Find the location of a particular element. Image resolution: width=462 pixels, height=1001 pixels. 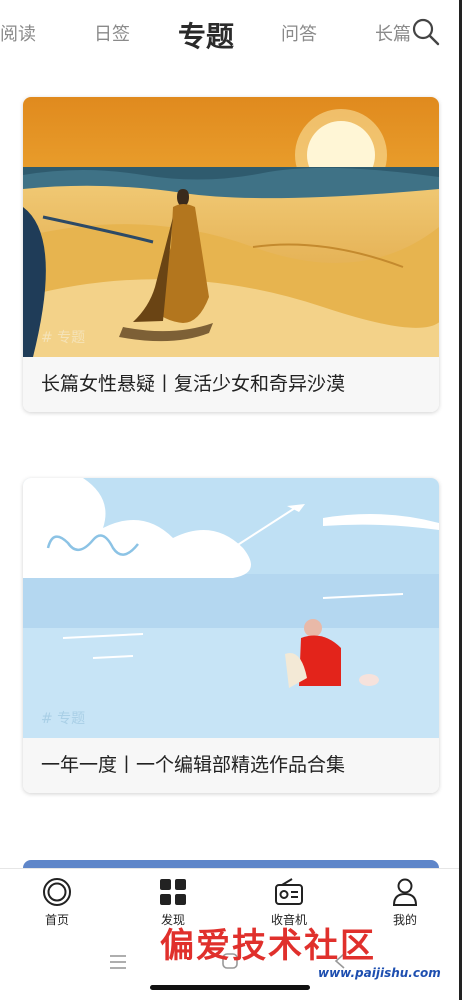

user-icon is located at coordinates (405, 892).